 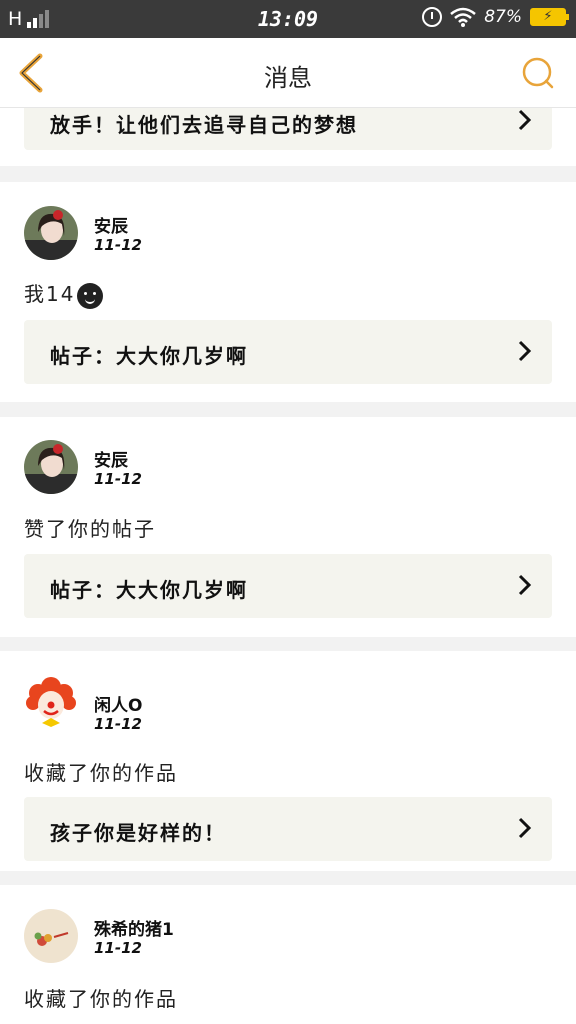 I want to click on message-text: 赞了你的帖子, so click(x=90, y=529).